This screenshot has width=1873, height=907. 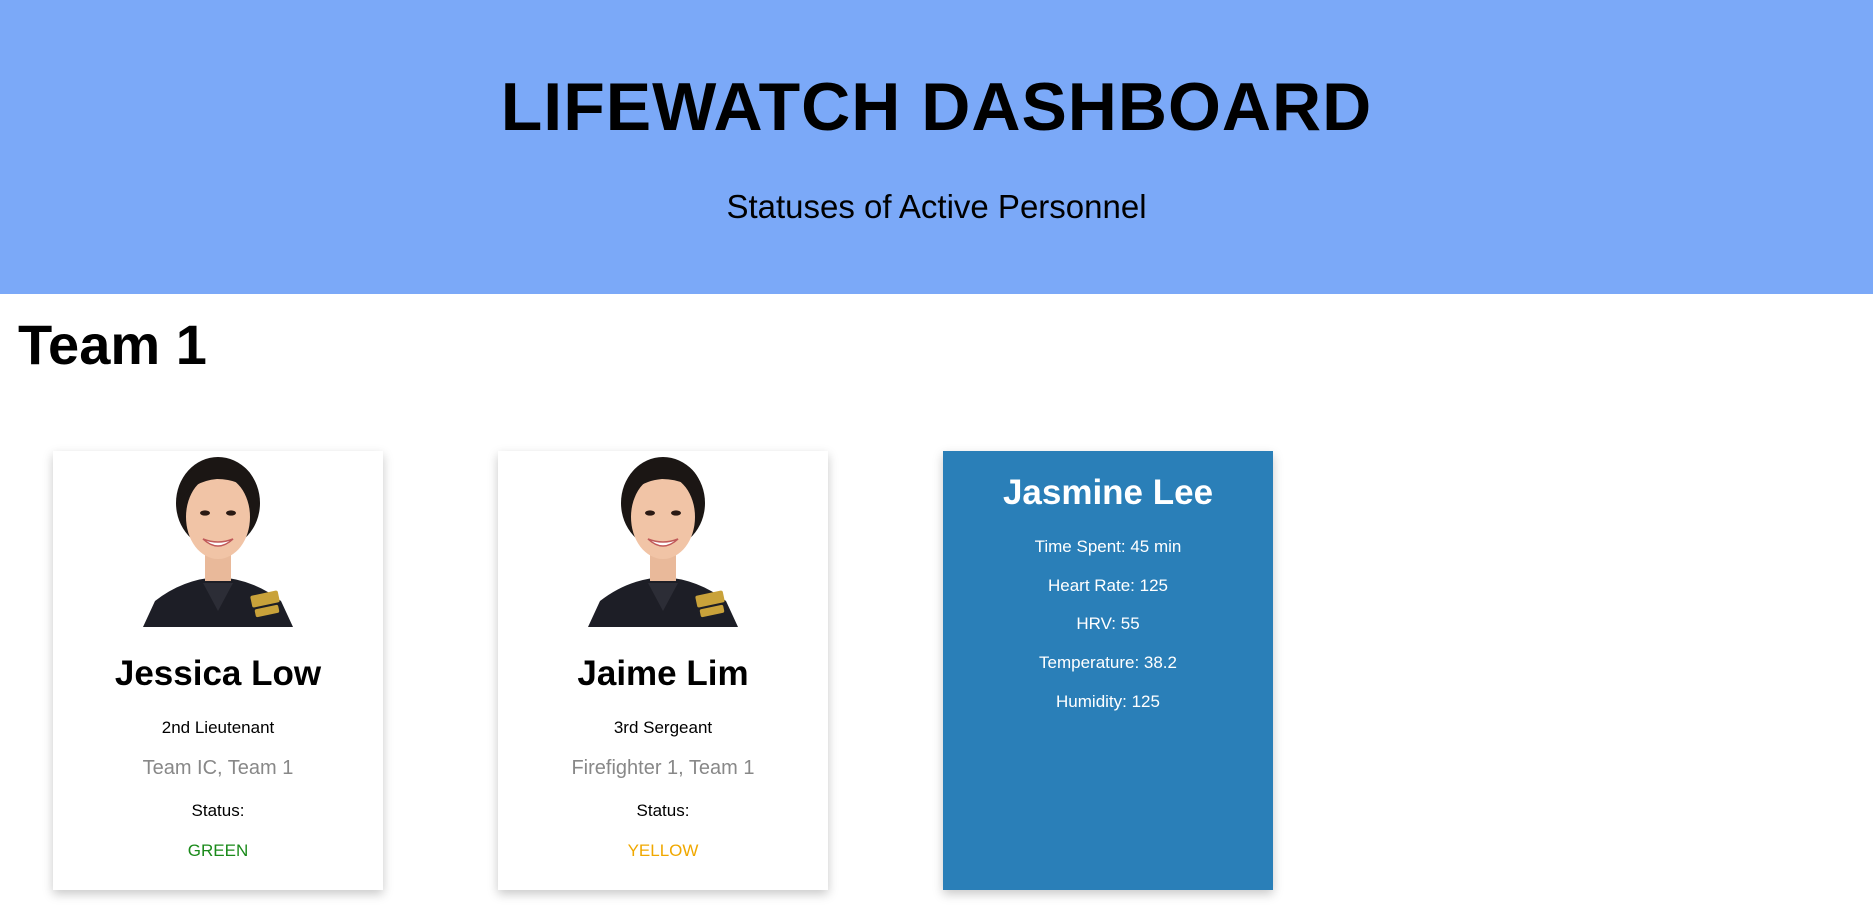 I want to click on personnel-role: Firefighter 1, Team 1, so click(x=663, y=768).